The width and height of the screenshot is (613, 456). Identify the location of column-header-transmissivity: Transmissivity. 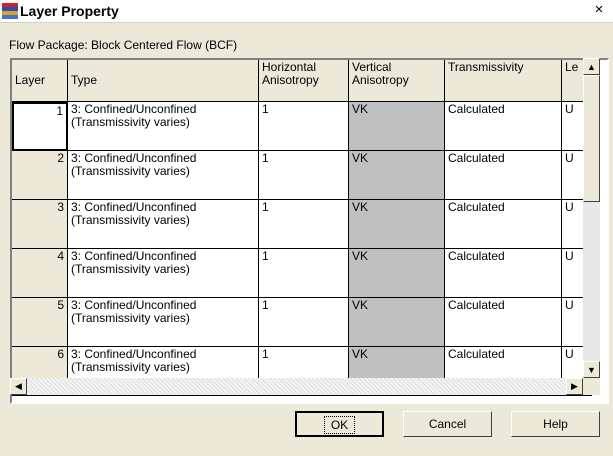
(503, 81).